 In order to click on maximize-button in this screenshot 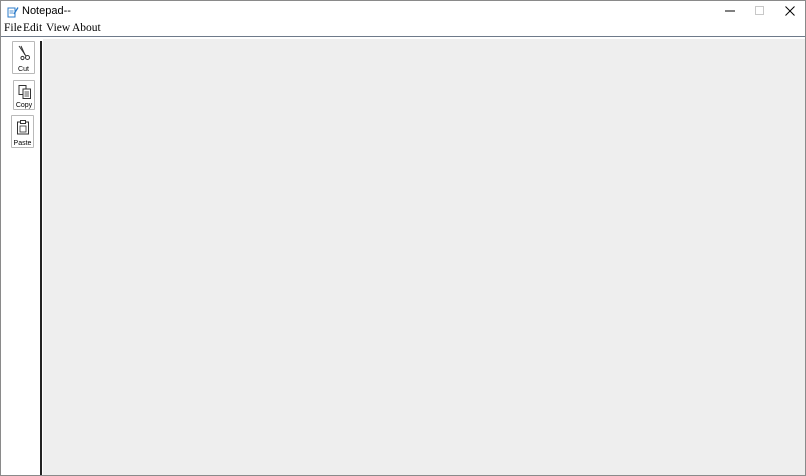, I will do `click(760, 11)`.